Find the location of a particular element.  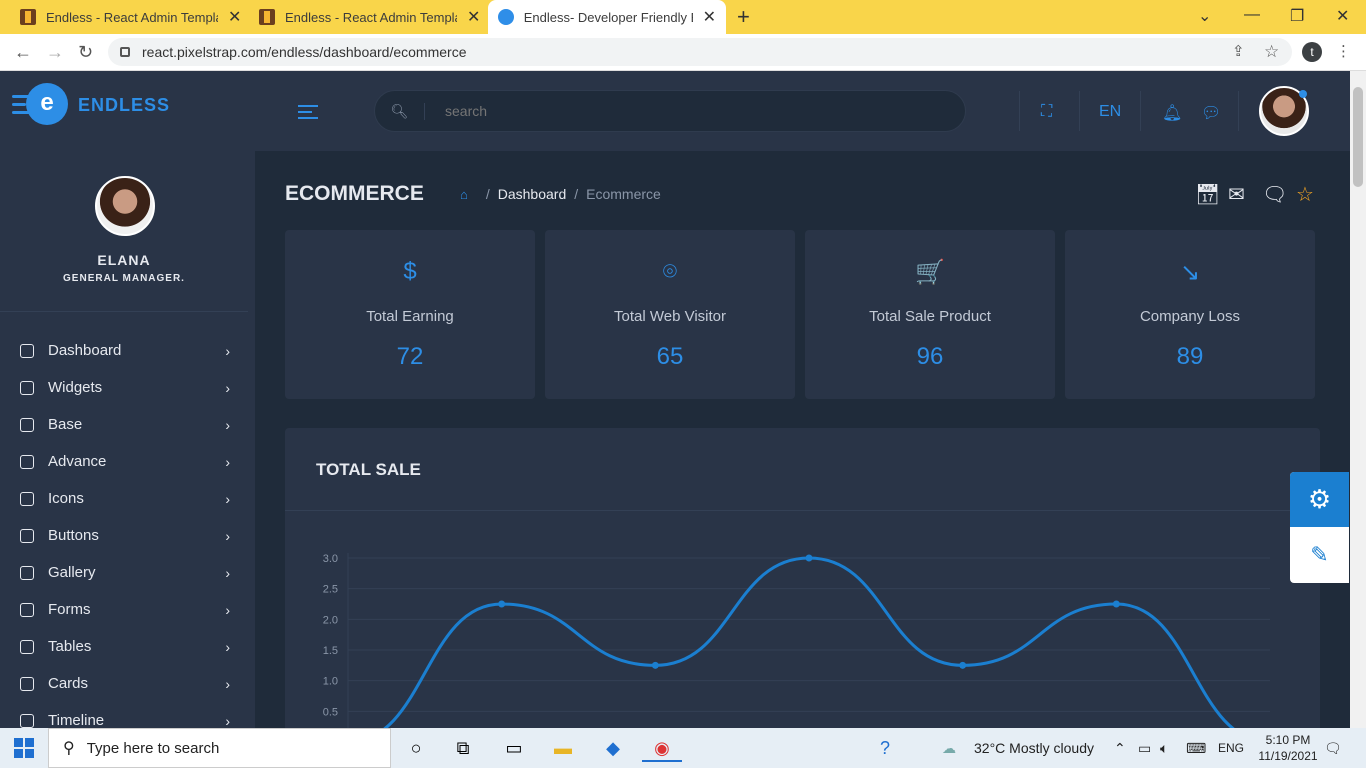

task-view-icon: ⧉ is located at coordinates (463, 748).